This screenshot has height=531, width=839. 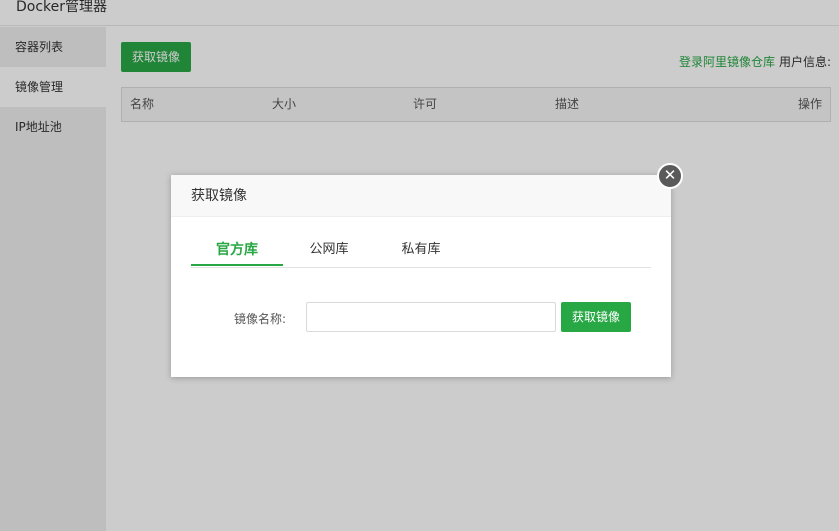 What do you see at coordinates (260, 319) in the screenshot?
I see `image-name-label: 镜像名称:` at bounding box center [260, 319].